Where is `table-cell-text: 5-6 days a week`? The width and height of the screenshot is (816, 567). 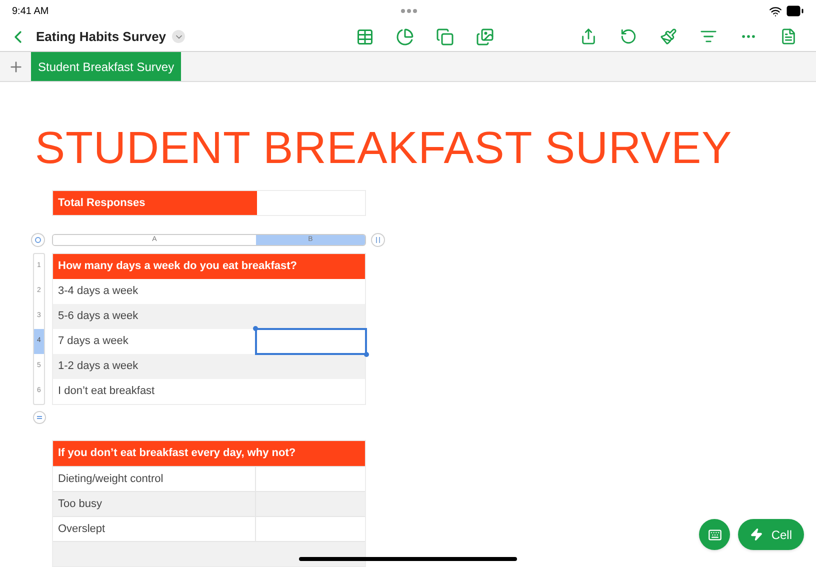 table-cell-text: 5-6 days a week is located at coordinates (98, 316).